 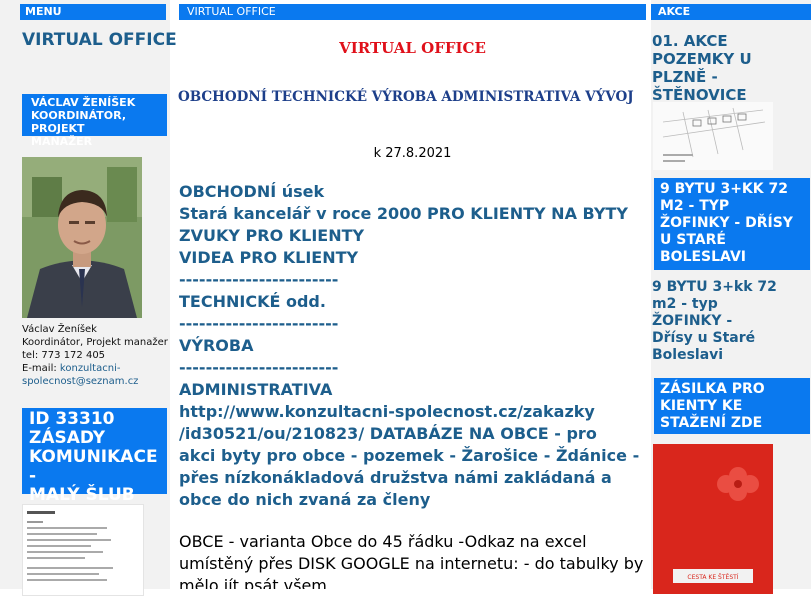 I want to click on link-technicke: TECHNICKÉ odd., so click(x=413, y=302).